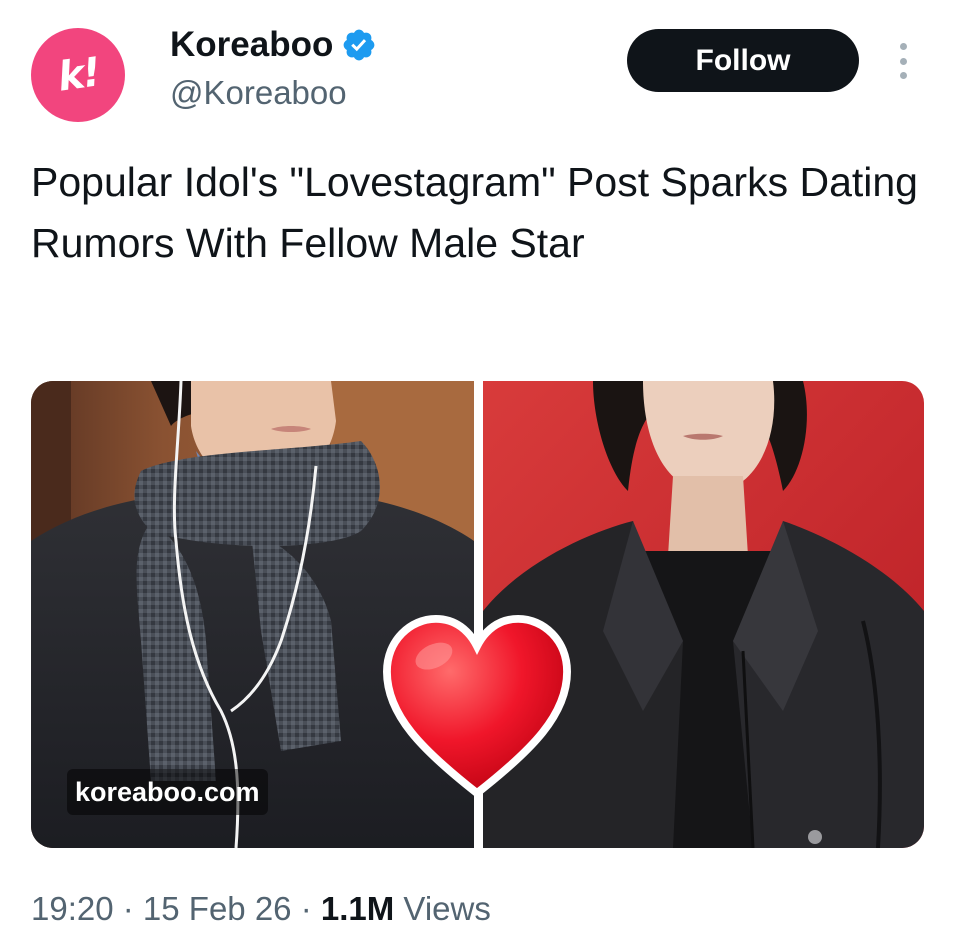  I want to click on red-heart-icon, so click(477, 706).